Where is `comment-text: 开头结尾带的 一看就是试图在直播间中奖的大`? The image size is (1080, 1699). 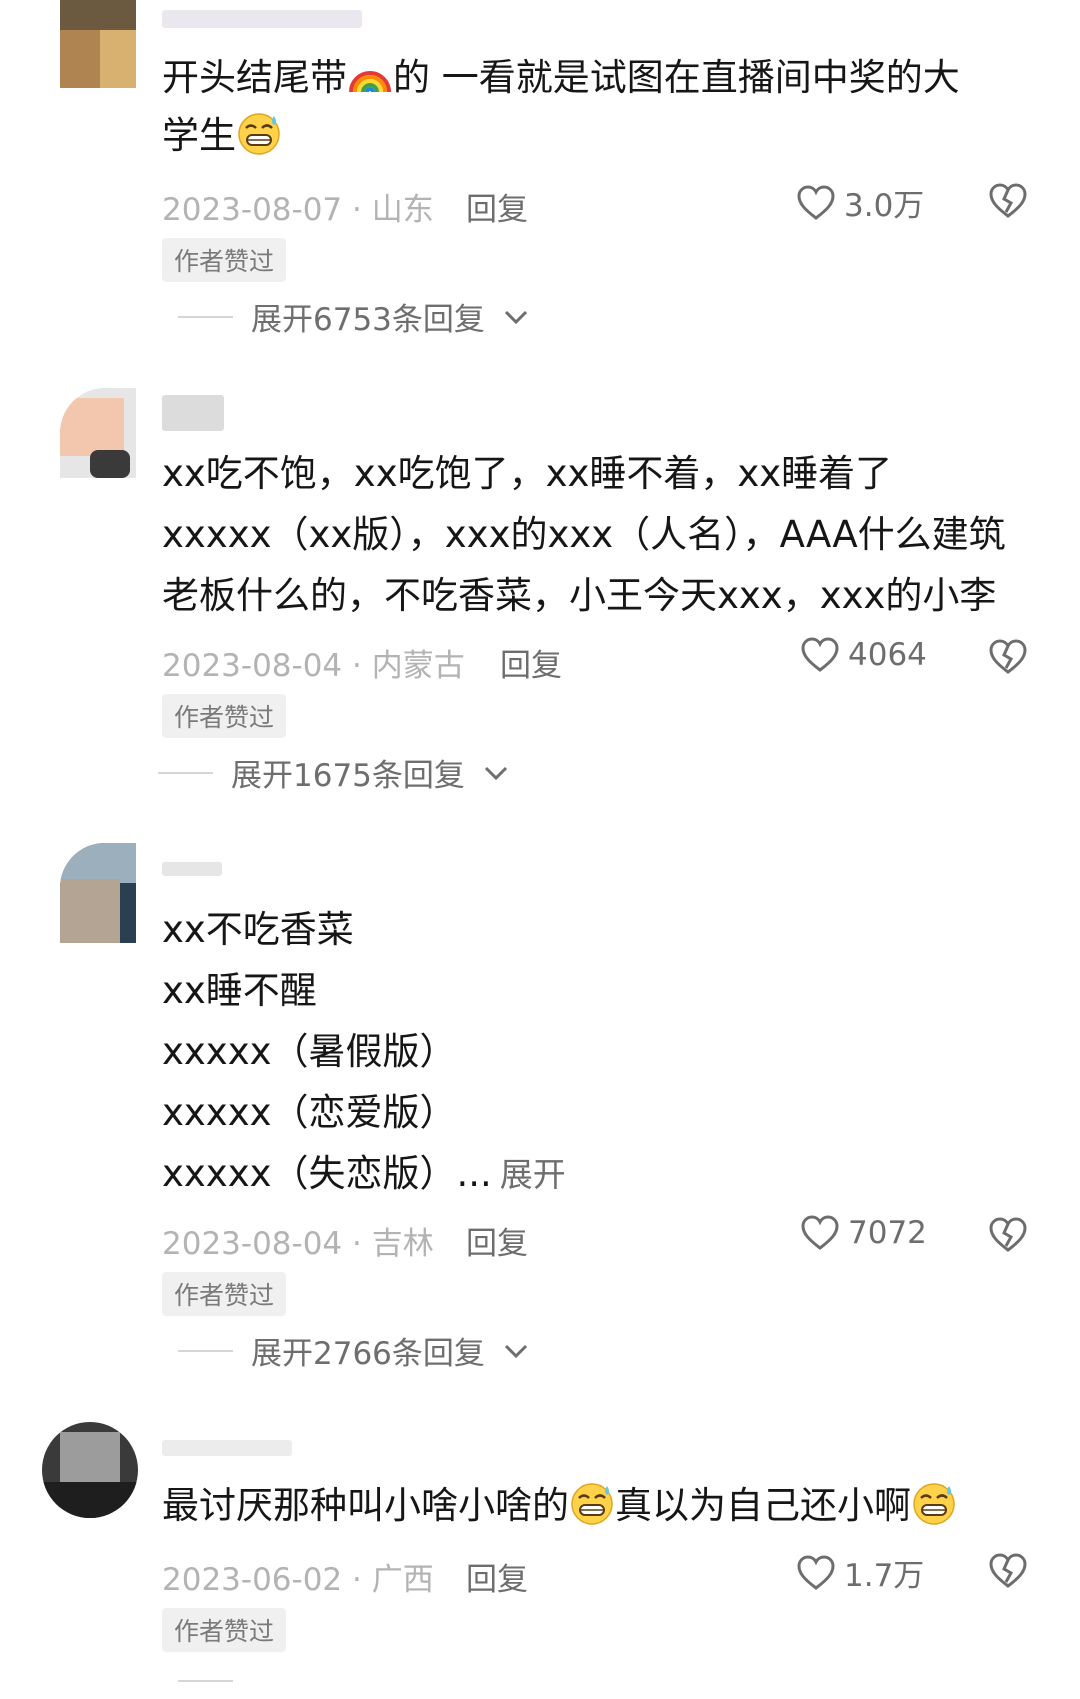
comment-text: 开头结尾带的 一看就是试图在直播间中奖的大 is located at coordinates (561, 77).